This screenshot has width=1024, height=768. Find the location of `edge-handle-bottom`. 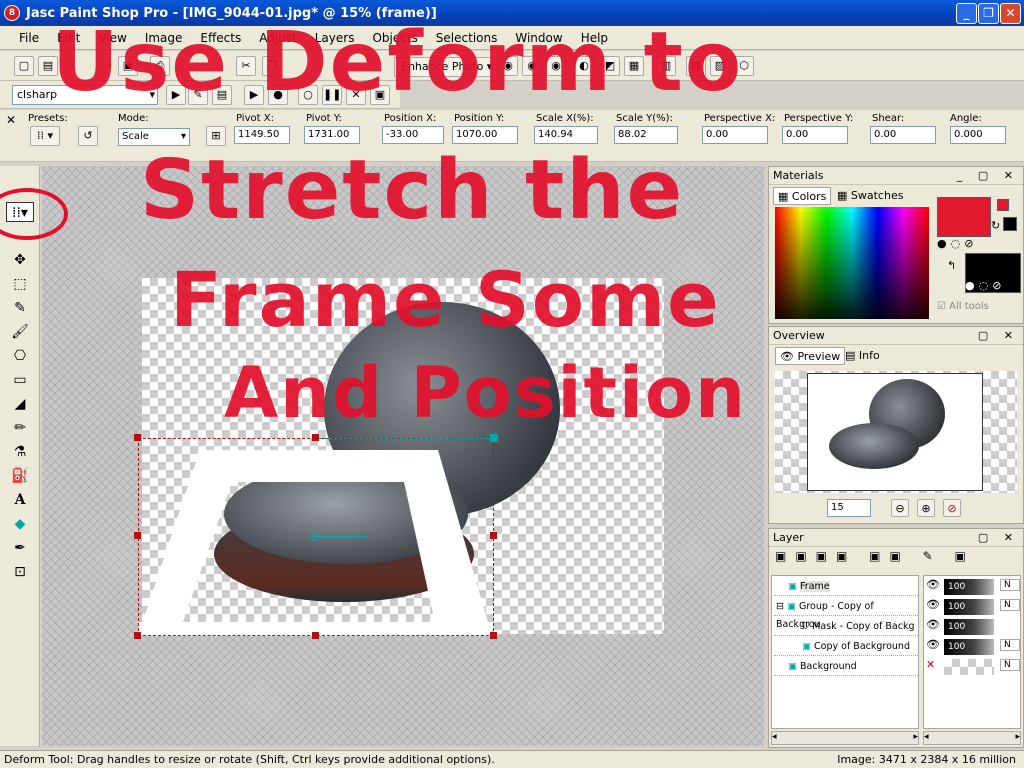

edge-handle-bottom is located at coordinates (315, 635).